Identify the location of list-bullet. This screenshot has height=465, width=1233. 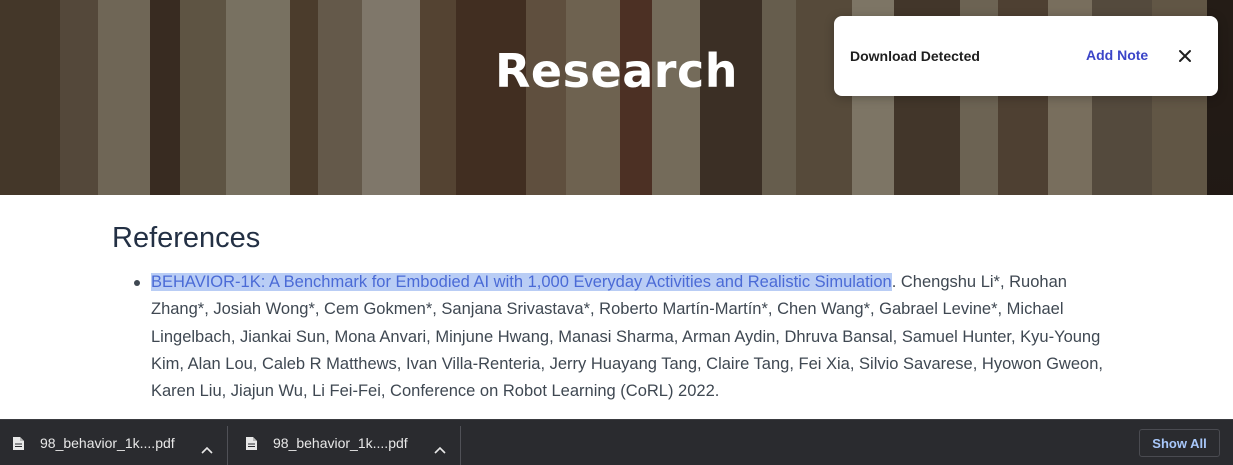
(137, 283).